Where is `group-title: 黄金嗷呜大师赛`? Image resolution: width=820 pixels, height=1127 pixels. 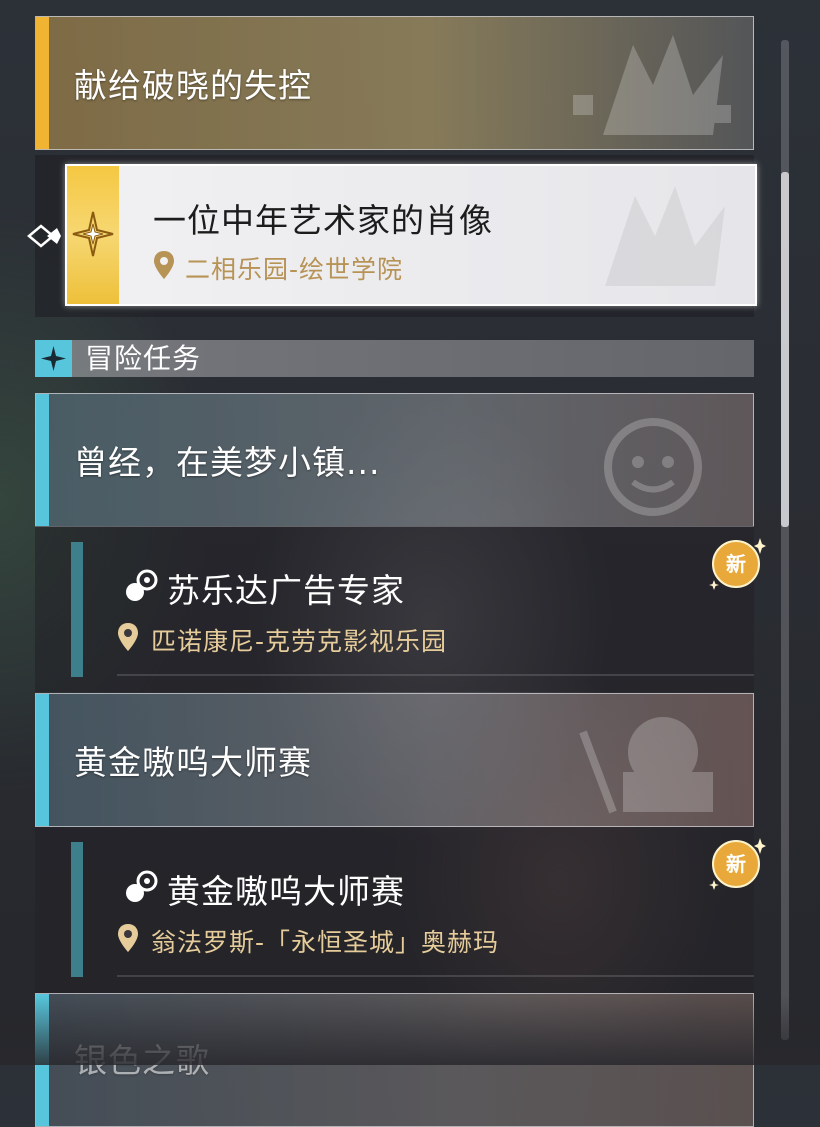
group-title: 黄金嗷呜大师赛 is located at coordinates (193, 762).